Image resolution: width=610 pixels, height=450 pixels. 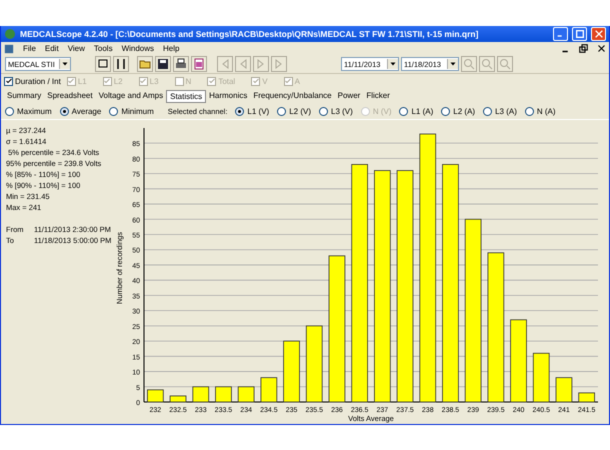 What do you see at coordinates (506, 111) in the screenshot?
I see `radio-label: L3 (A)` at bounding box center [506, 111].